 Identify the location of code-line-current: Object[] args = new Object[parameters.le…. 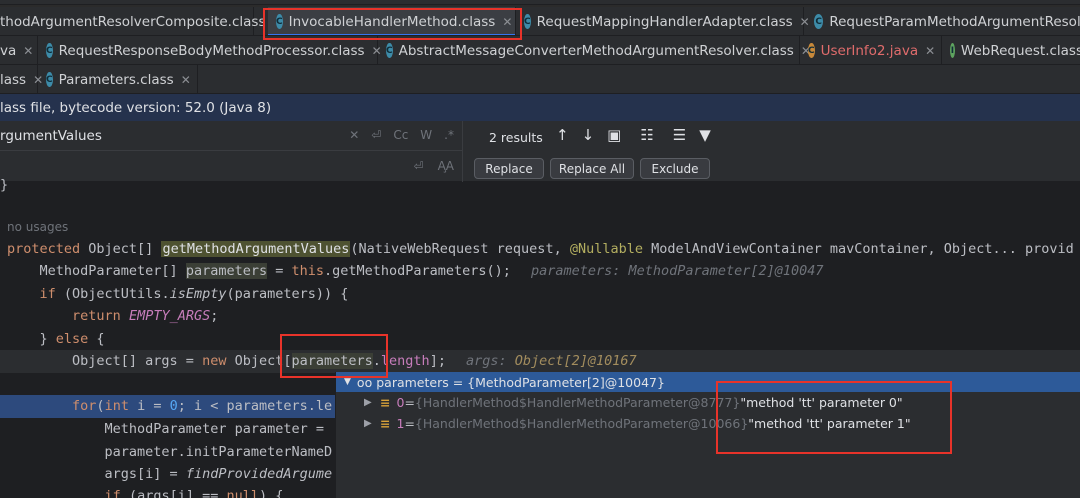
(540, 361).